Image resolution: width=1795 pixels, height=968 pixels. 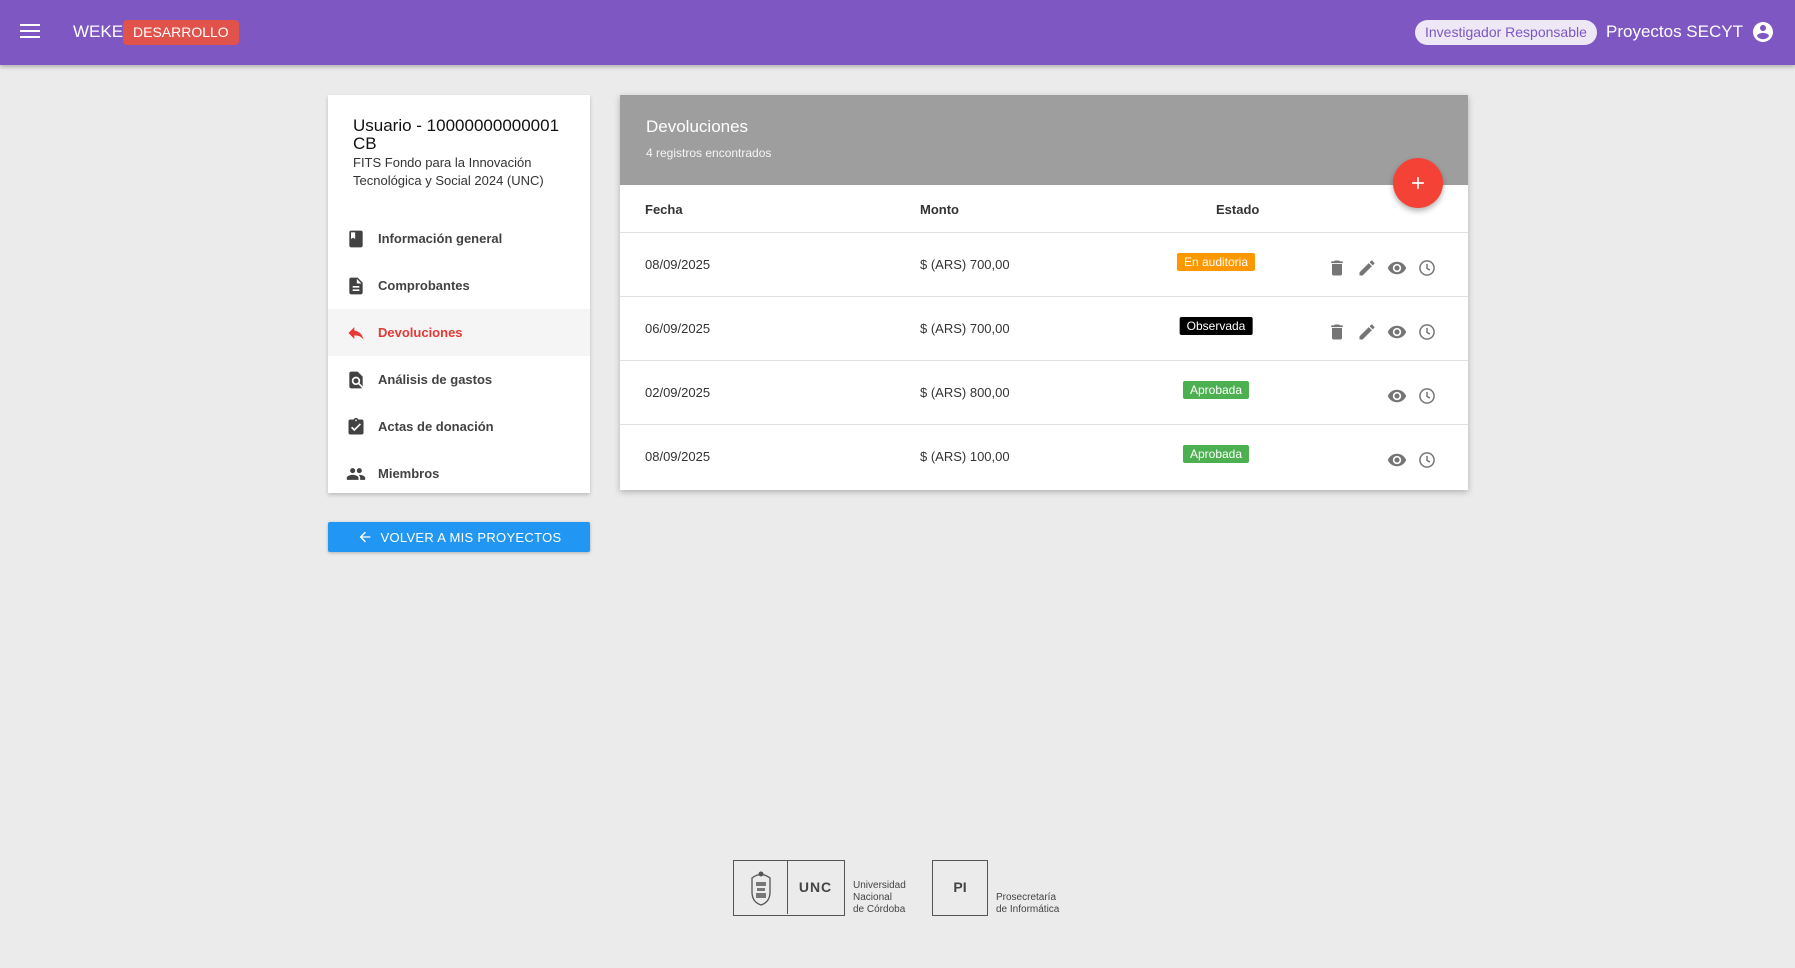 I want to click on cell-monto: $ (ARS) 100,00, so click(x=965, y=456).